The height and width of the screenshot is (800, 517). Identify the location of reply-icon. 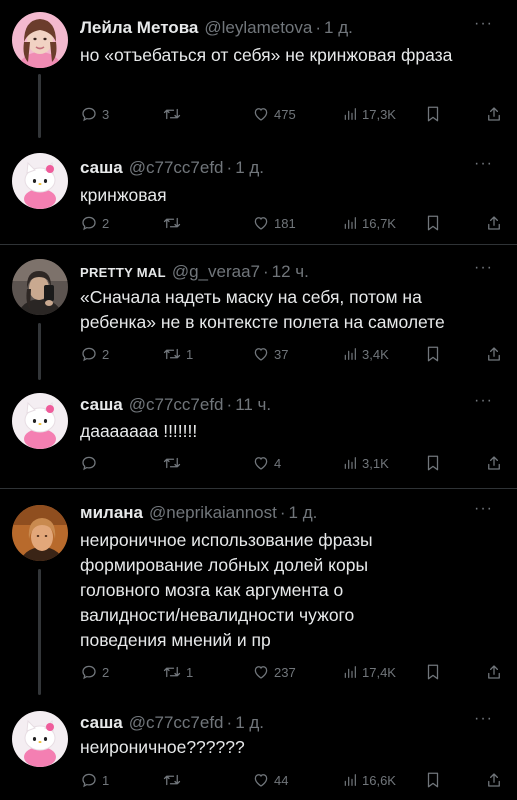
(89, 672).